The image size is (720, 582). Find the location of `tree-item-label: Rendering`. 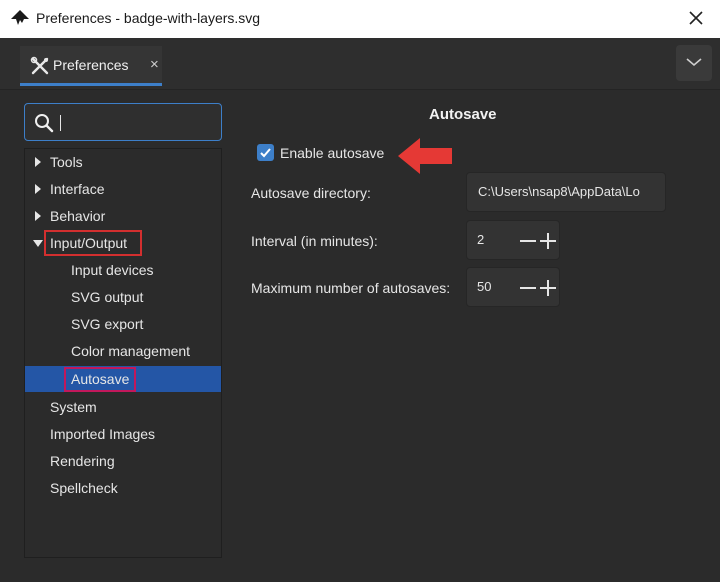

tree-item-label: Rendering is located at coordinates (82, 461).